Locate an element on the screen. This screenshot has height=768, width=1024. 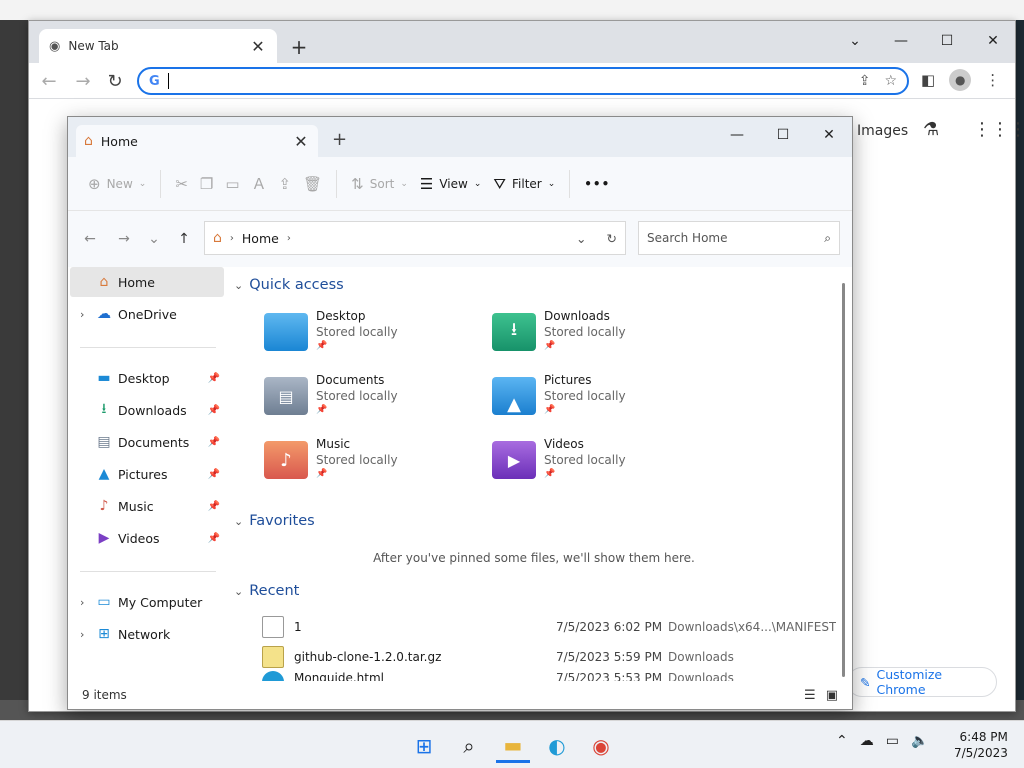
ntp-images-link: Images is located at coordinates (882, 131).